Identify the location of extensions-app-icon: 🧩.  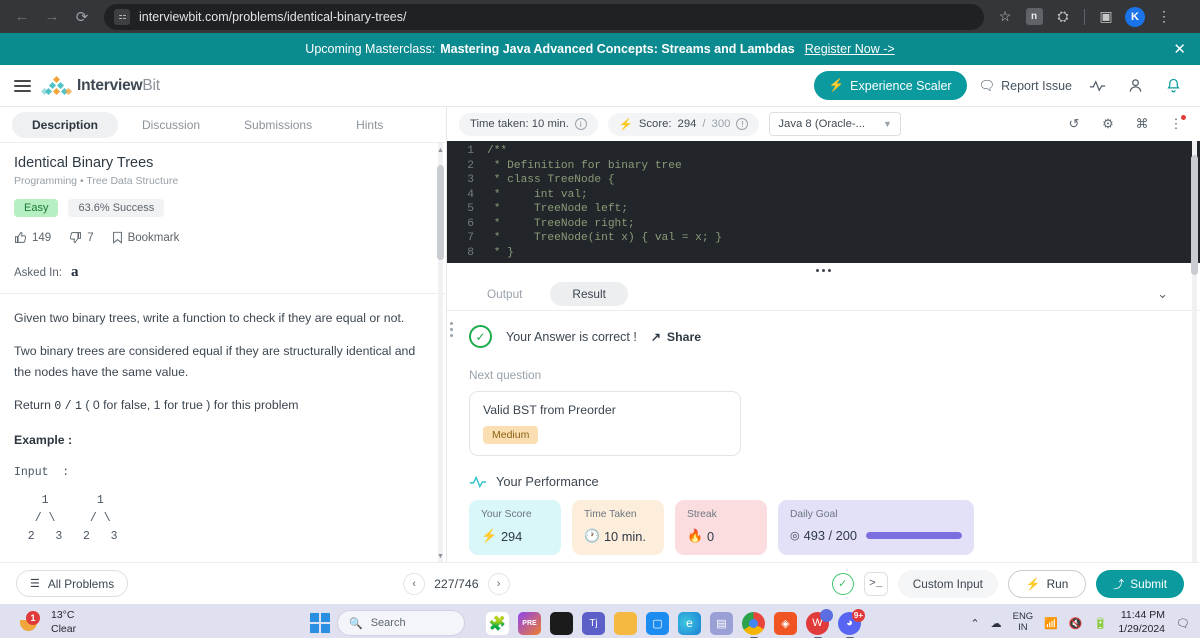
(497, 623).